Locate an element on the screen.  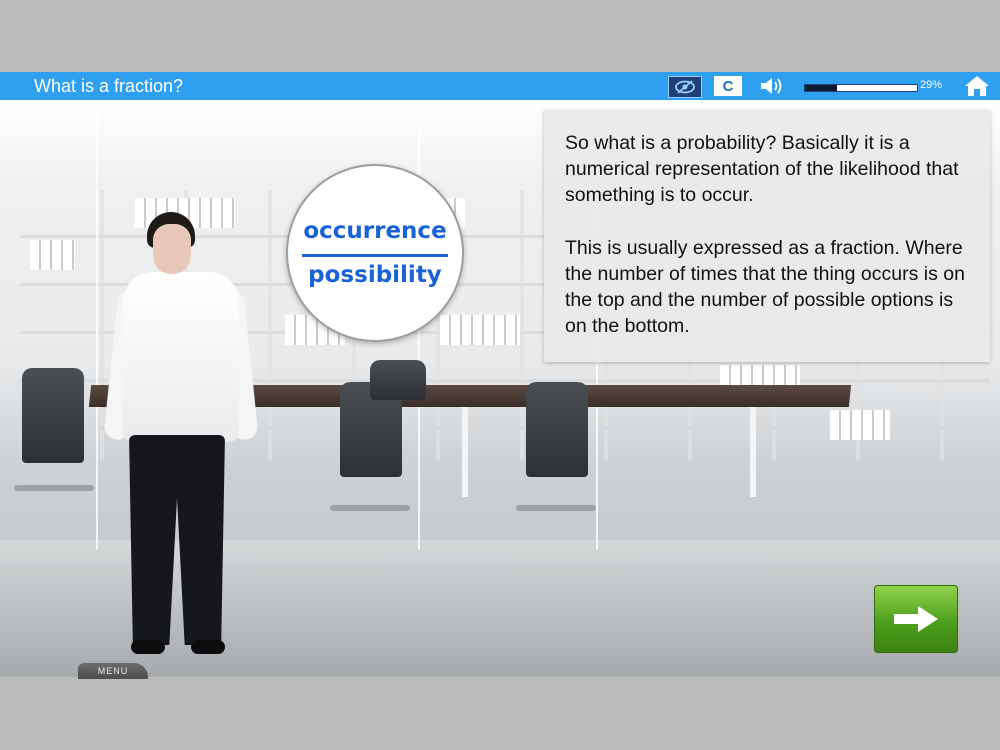
eye-slash-icon is located at coordinates (685, 87).